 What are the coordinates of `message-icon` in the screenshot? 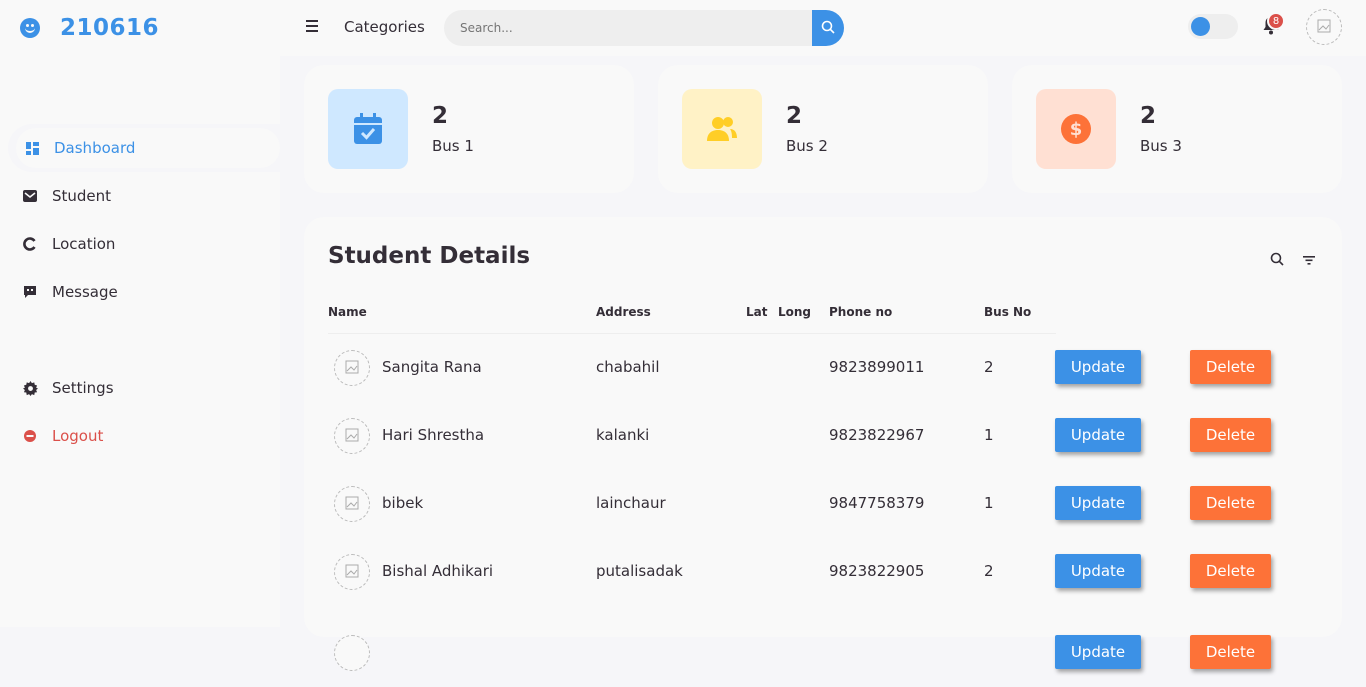 It's located at (30, 292).